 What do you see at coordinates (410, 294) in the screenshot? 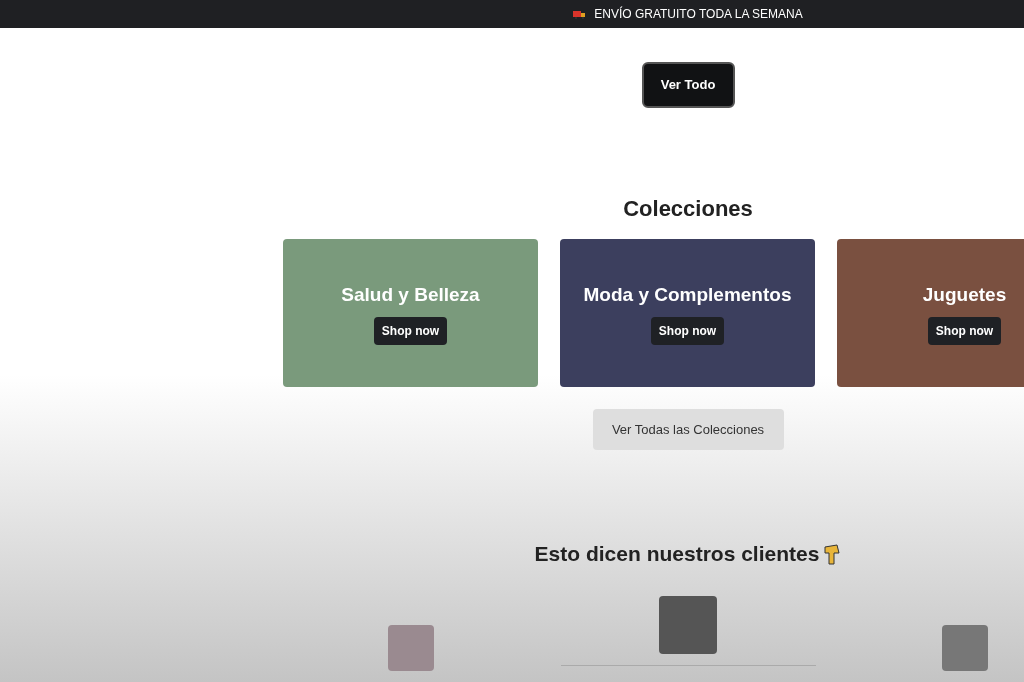
I see `collection-title: Salud y Belleza` at bounding box center [410, 294].